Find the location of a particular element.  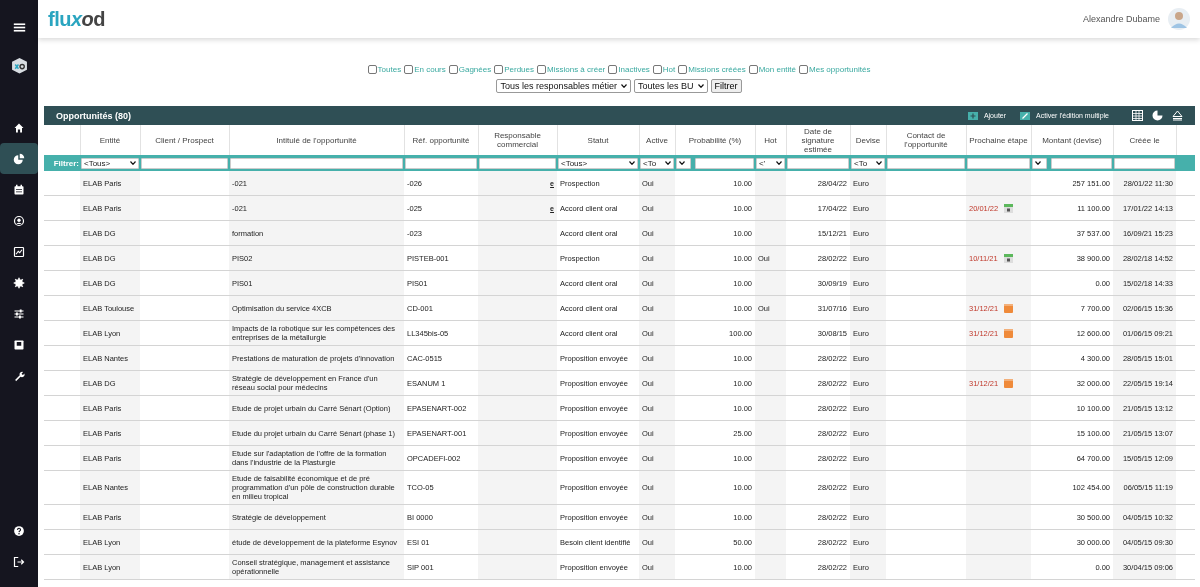

logo: fluxod is located at coordinates (76, 19).